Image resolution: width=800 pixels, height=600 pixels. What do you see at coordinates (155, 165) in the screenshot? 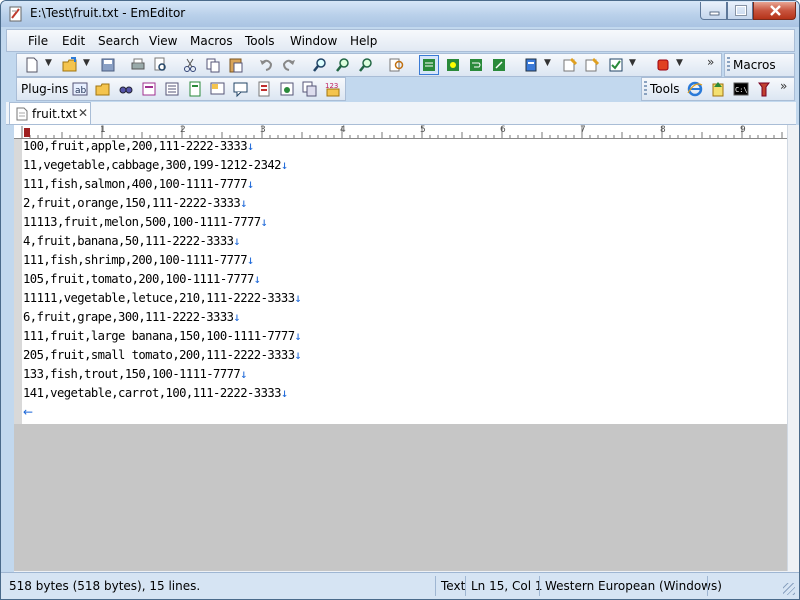
I see `text-line: 11,vegetable,cabbage,300,199-1212-2342↓` at bounding box center [155, 165].